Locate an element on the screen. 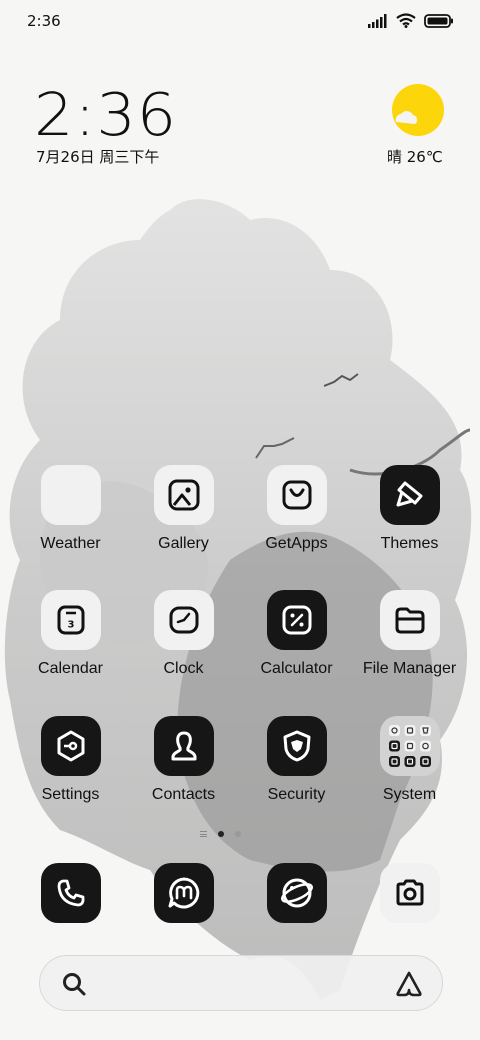 This screenshot has width=480, height=1040. app-settings: Settings is located at coordinates (70, 771).